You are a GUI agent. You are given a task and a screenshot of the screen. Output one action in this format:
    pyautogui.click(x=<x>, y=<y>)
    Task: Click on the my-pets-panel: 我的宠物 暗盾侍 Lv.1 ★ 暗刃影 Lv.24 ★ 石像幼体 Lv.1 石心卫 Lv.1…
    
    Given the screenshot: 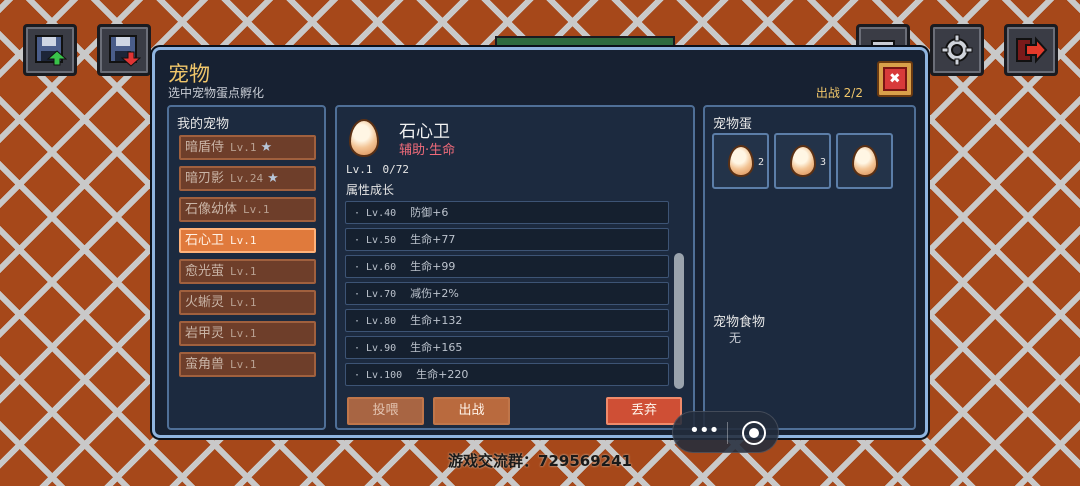 What is the action you would take?
    pyautogui.click(x=246, y=267)
    